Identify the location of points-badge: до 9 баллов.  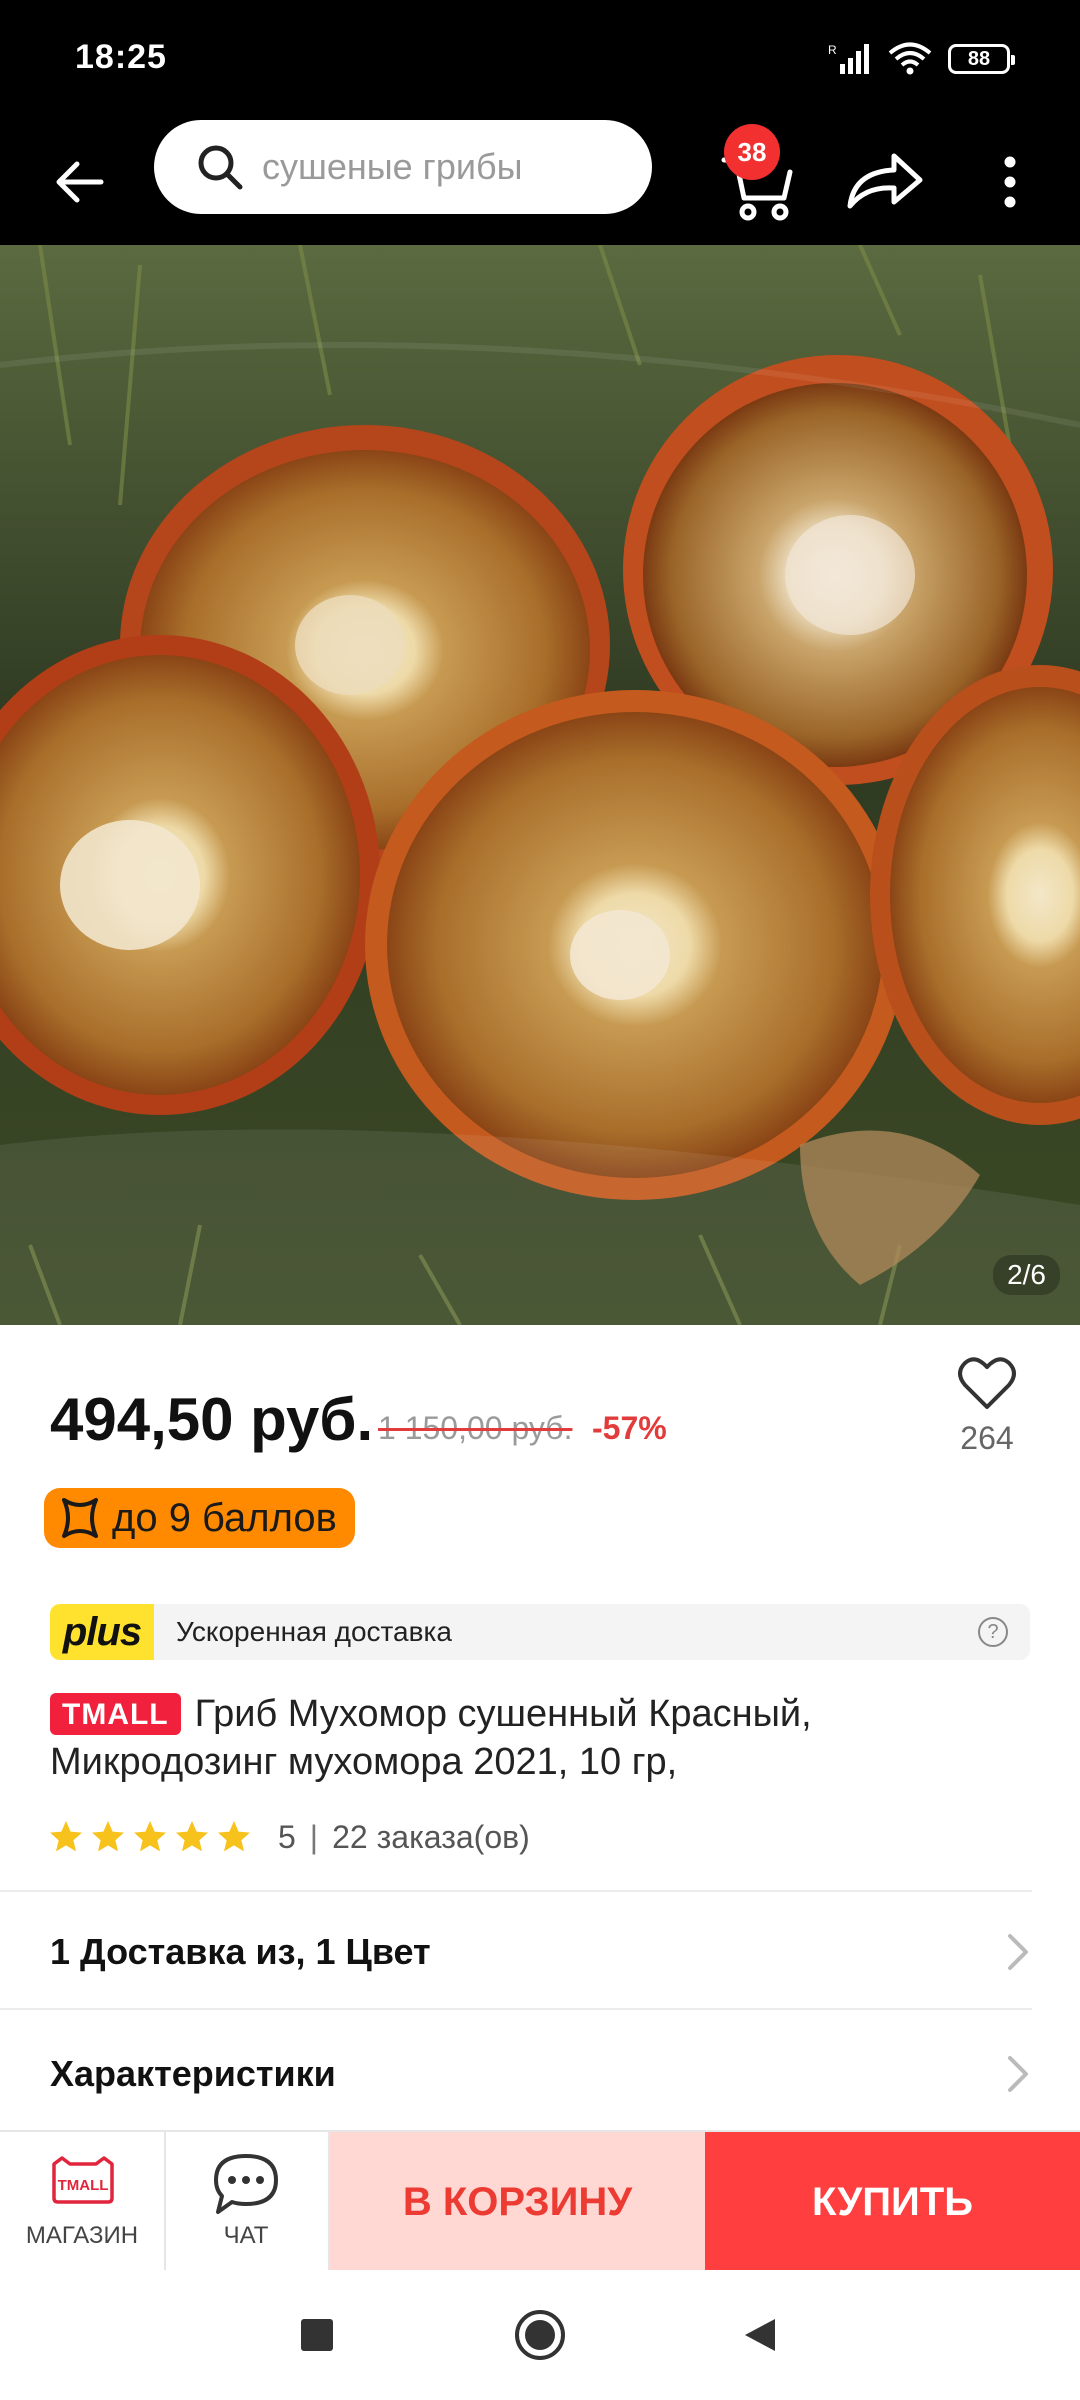
(199, 1518).